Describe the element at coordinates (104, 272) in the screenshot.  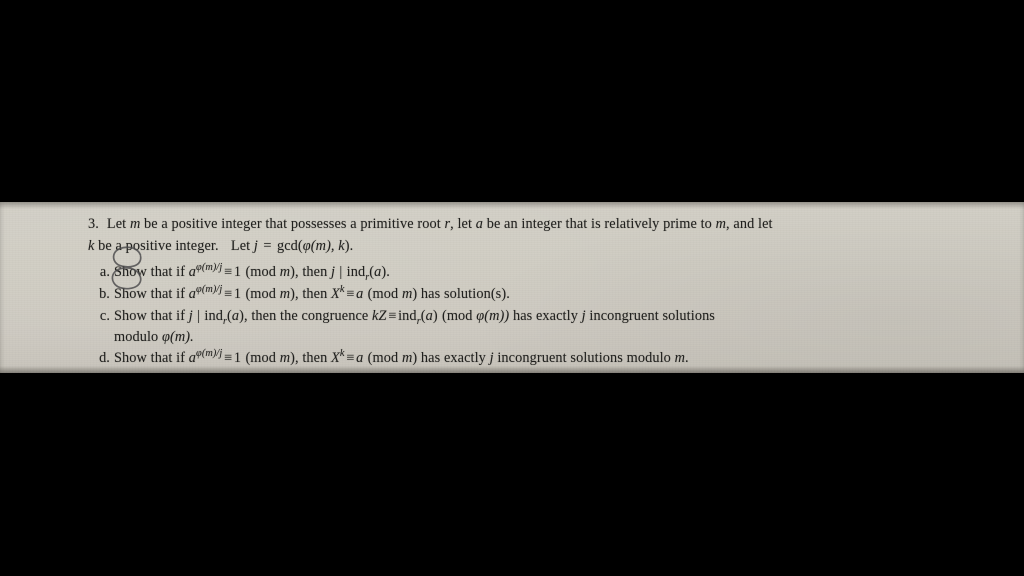
I see `subitem-a-label: a.` at that location.